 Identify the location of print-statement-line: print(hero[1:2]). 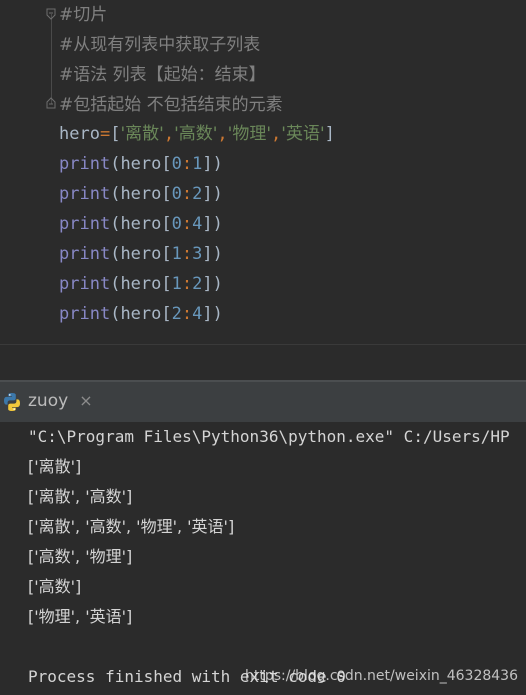
(141, 284).